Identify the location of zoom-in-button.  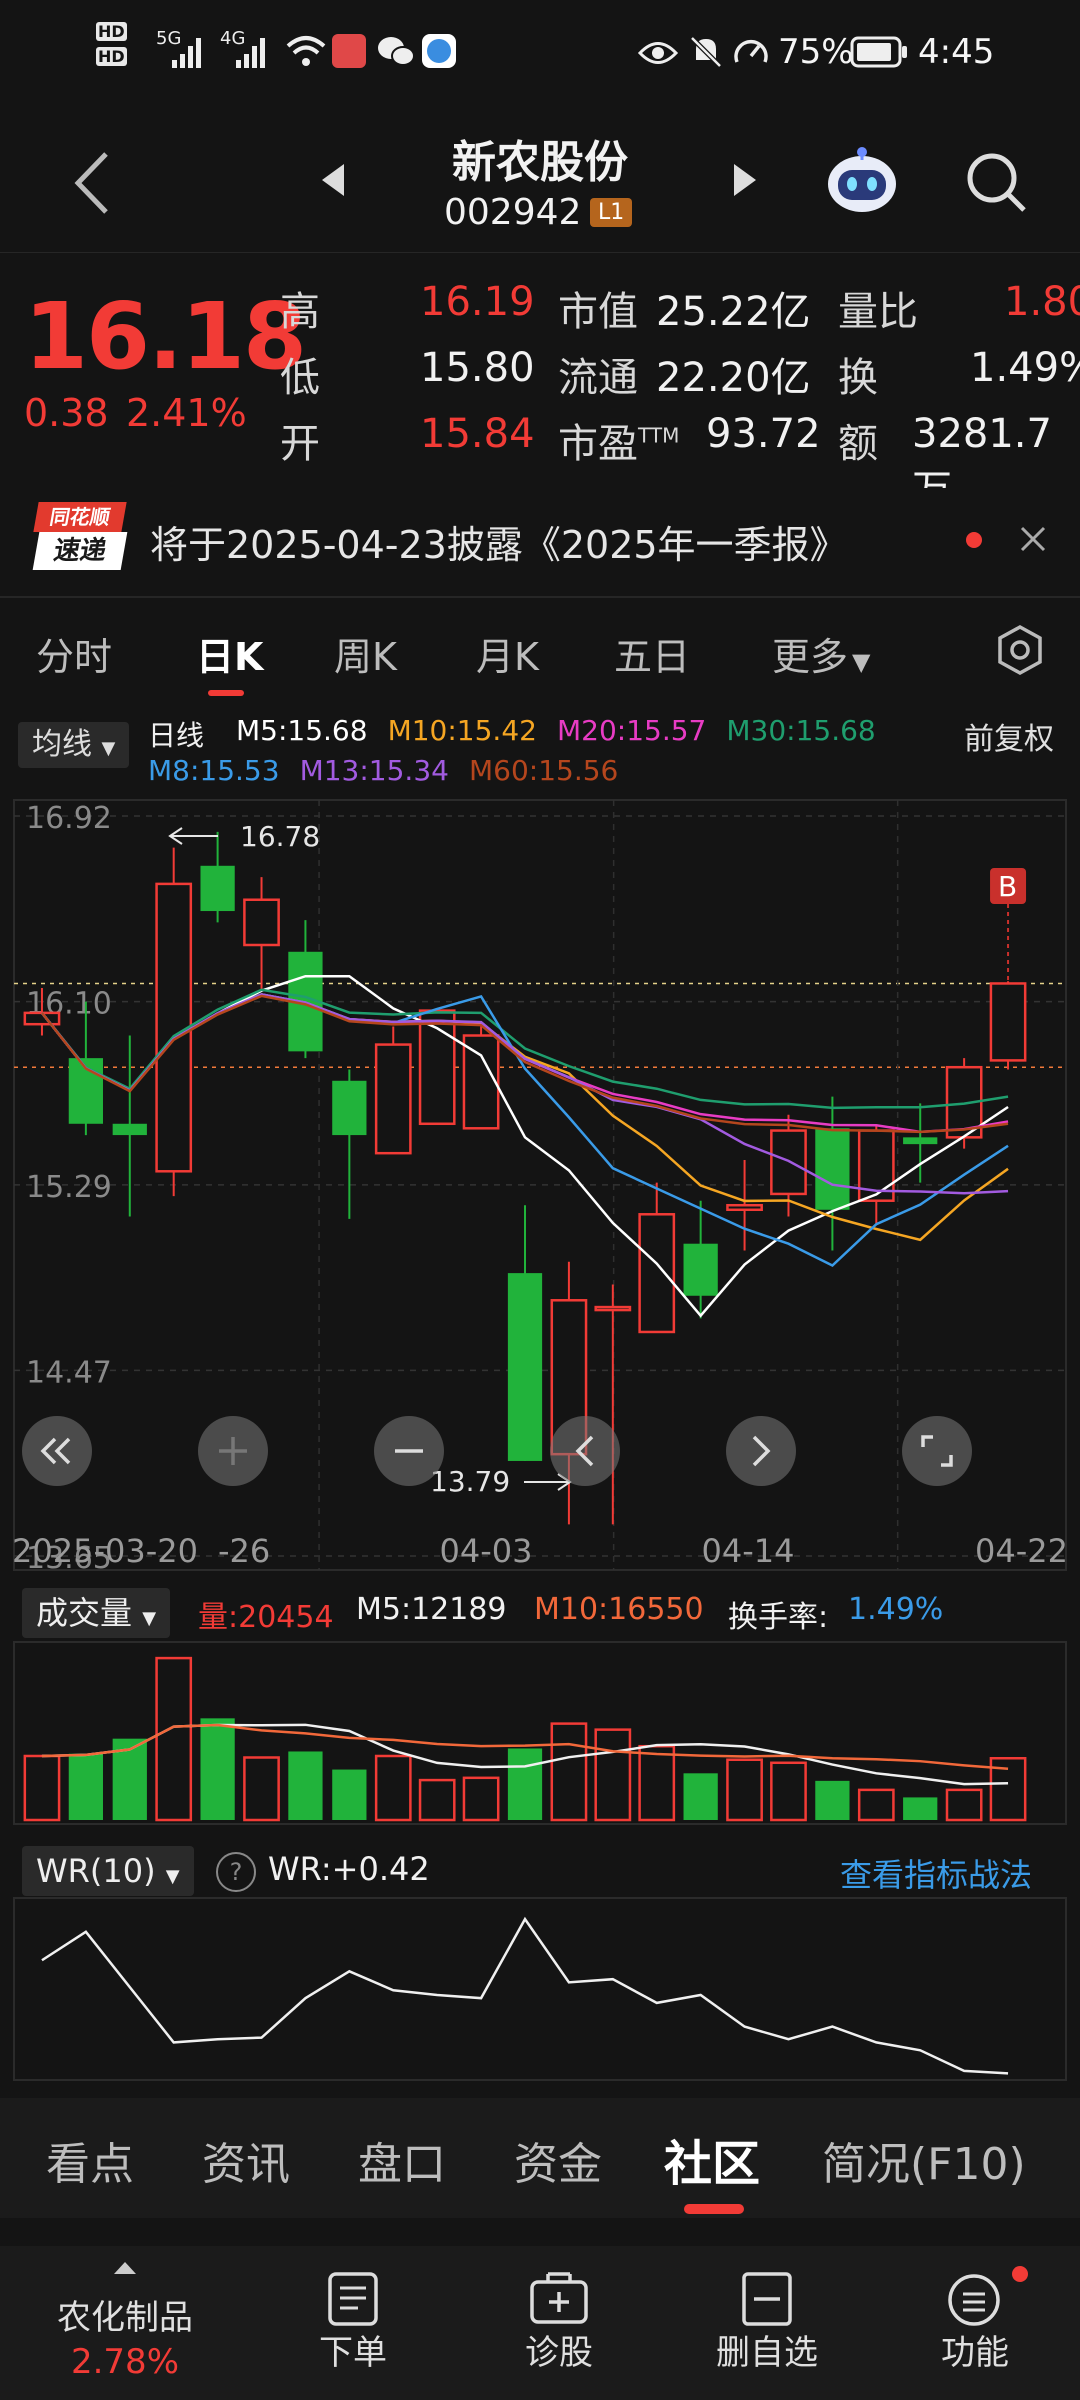
(233, 1451).